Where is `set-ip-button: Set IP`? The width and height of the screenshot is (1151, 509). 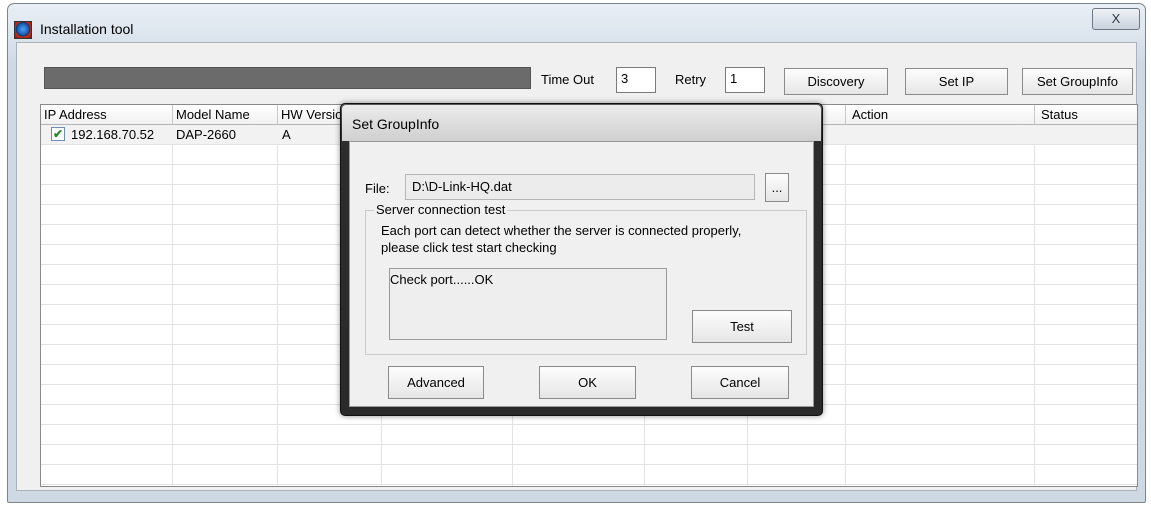
set-ip-button: Set IP is located at coordinates (956, 81).